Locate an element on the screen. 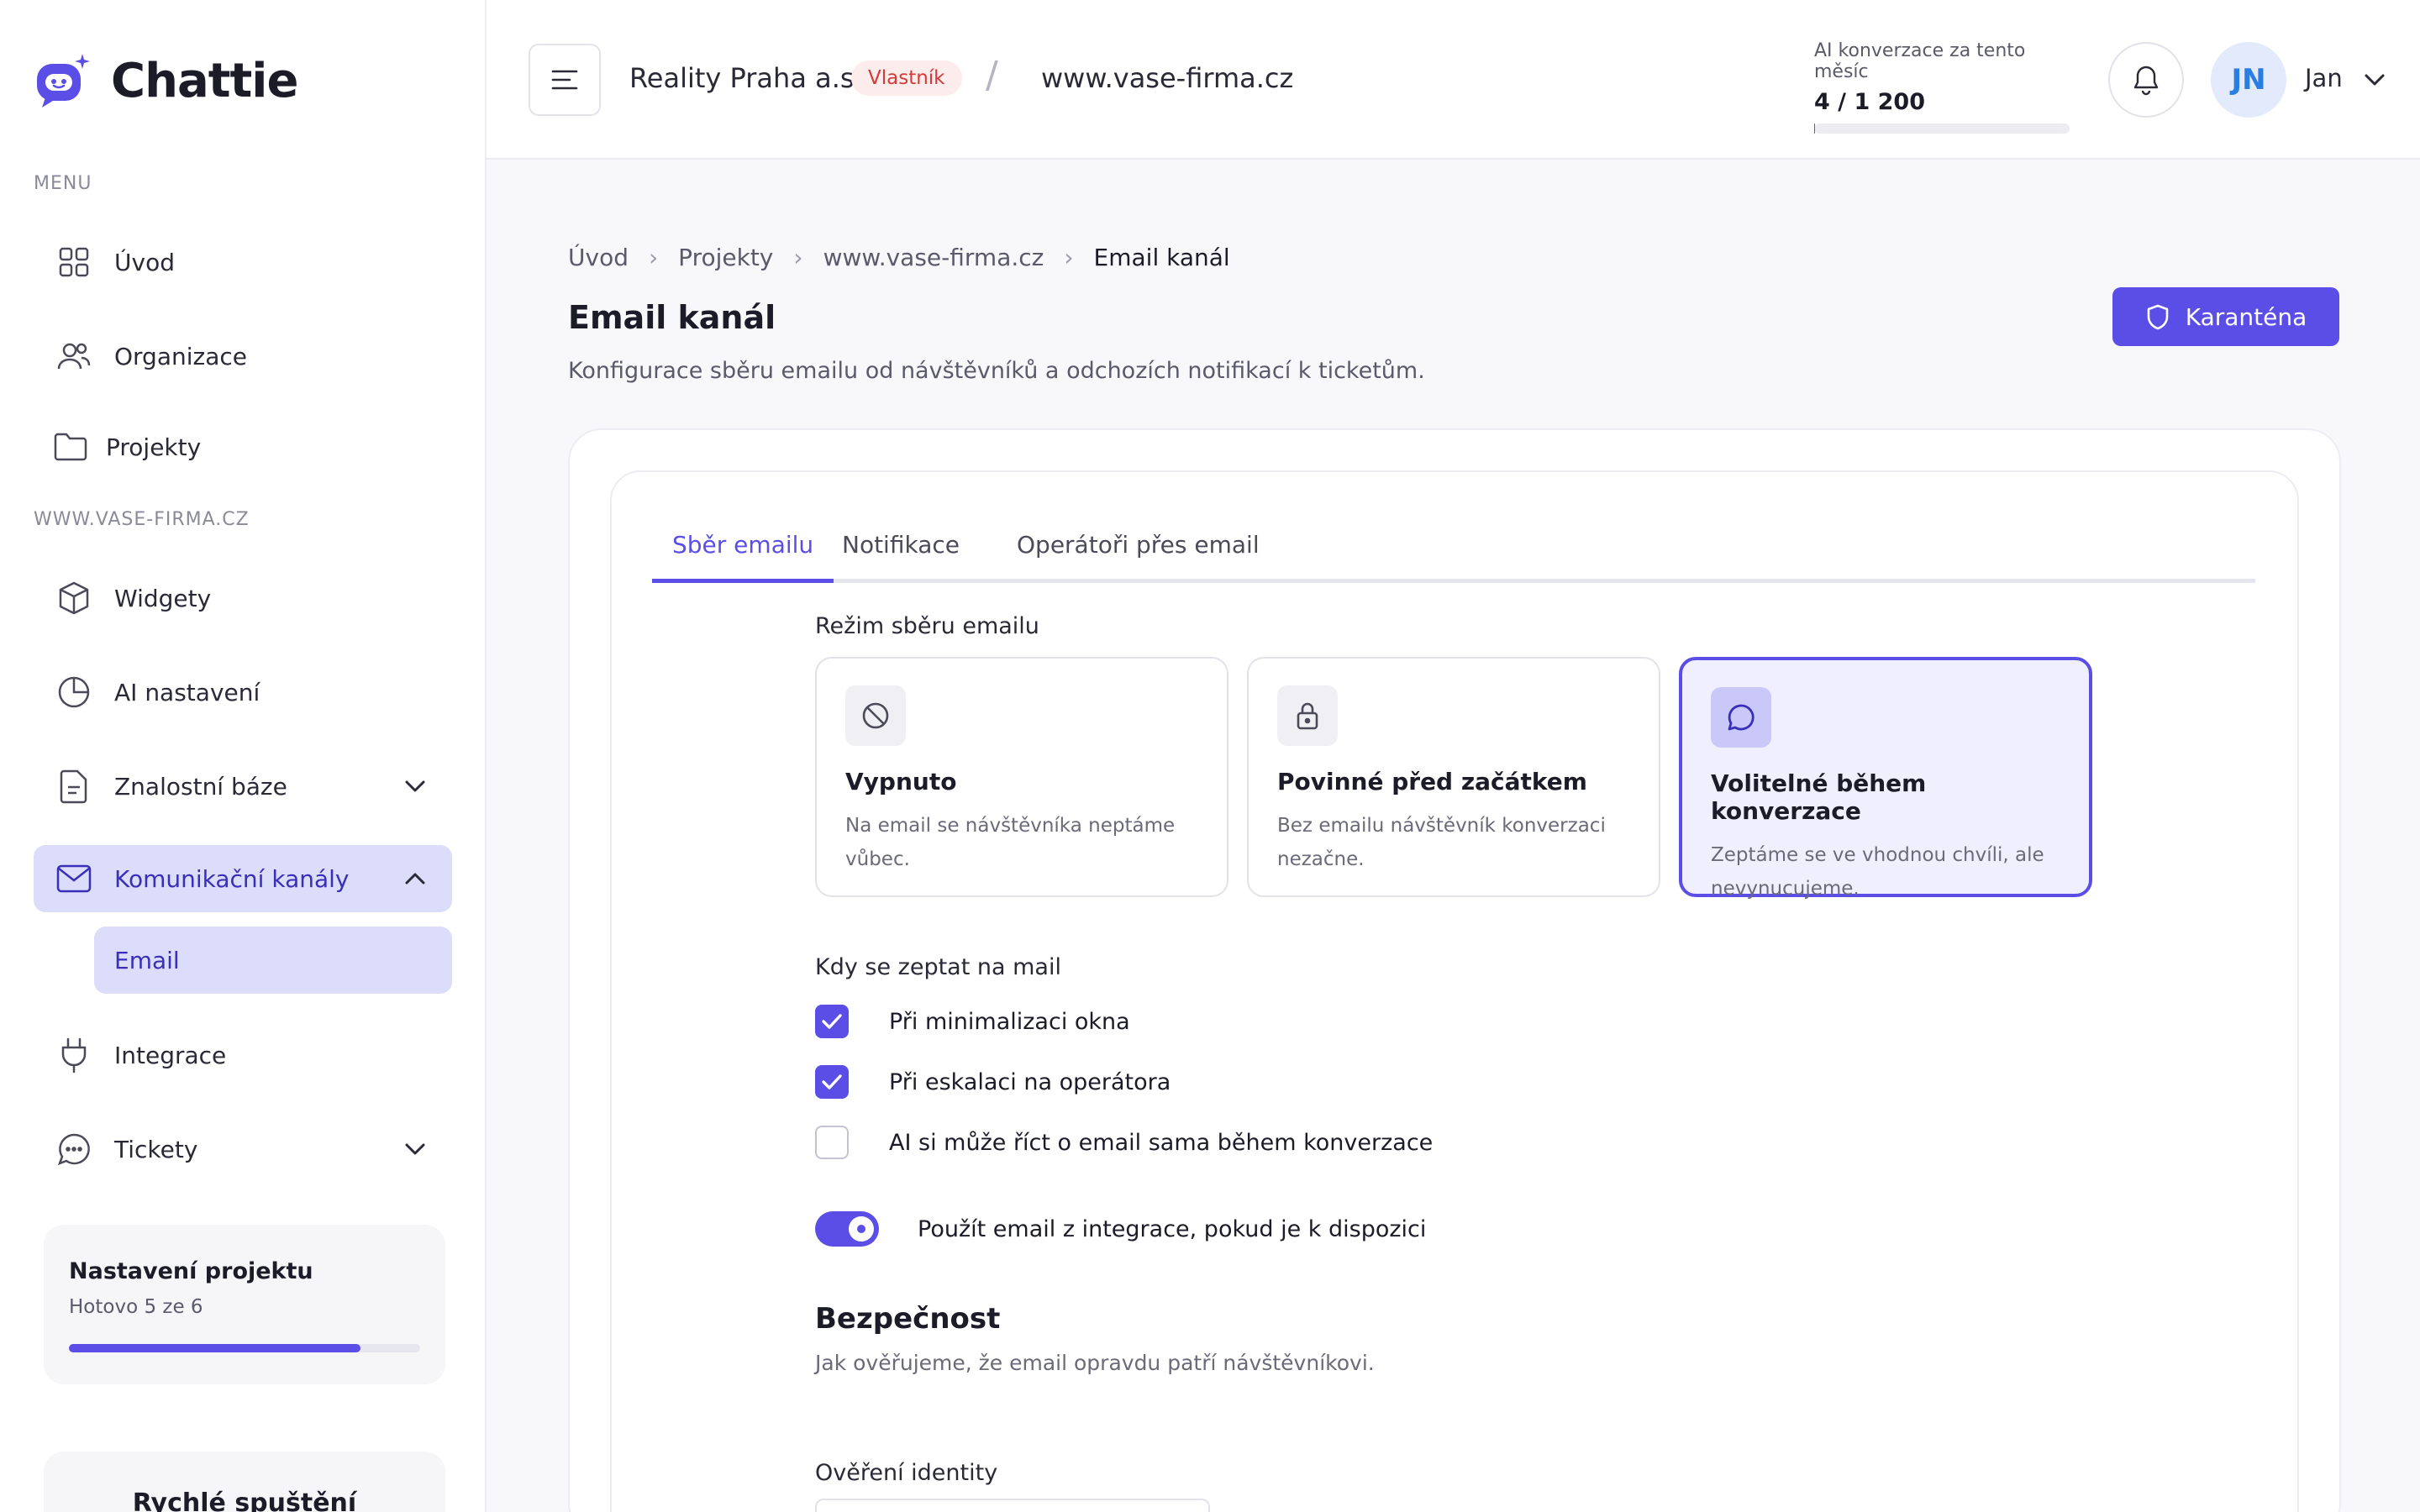  sidebar-item-label: Znalostní báze is located at coordinates (200, 786).